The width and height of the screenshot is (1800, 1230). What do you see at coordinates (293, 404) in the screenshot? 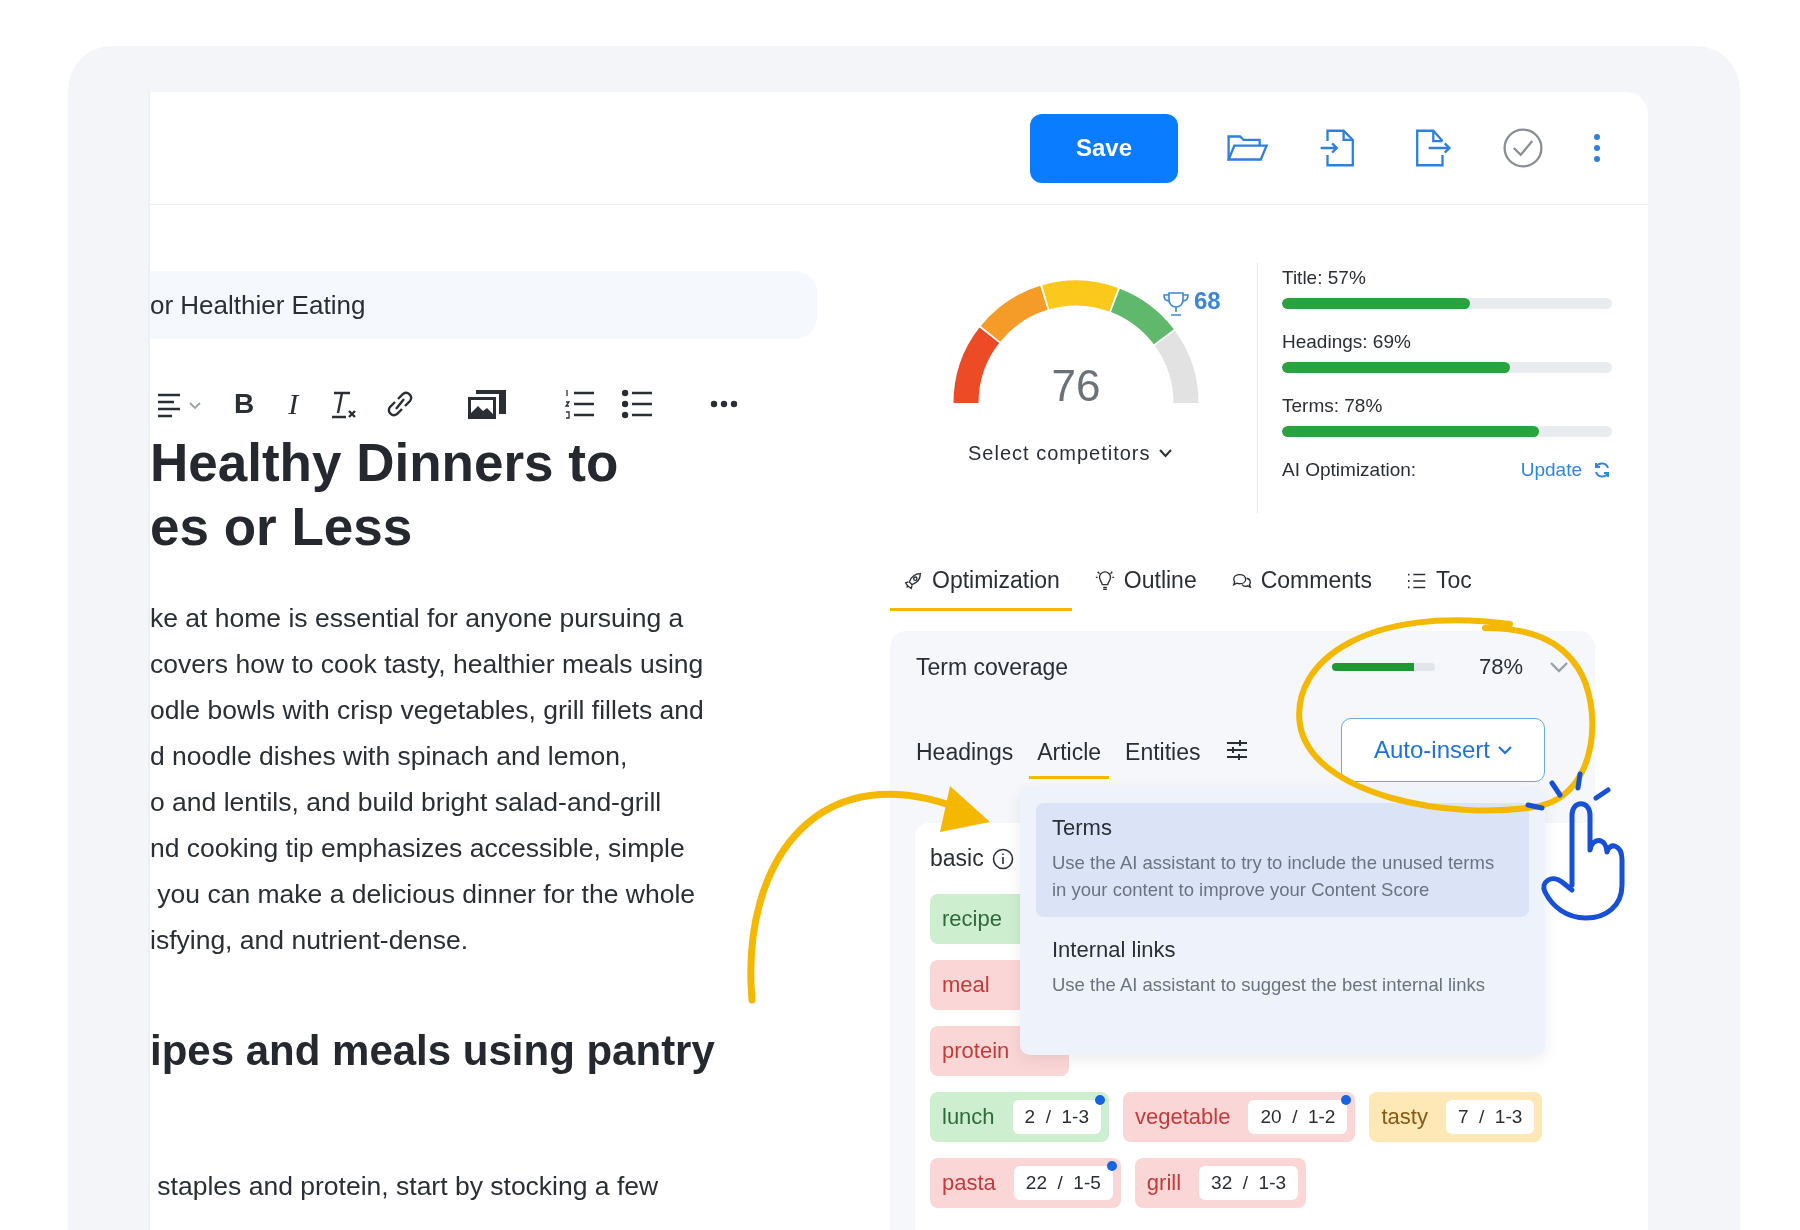
I see `italic-button: I` at bounding box center [293, 404].